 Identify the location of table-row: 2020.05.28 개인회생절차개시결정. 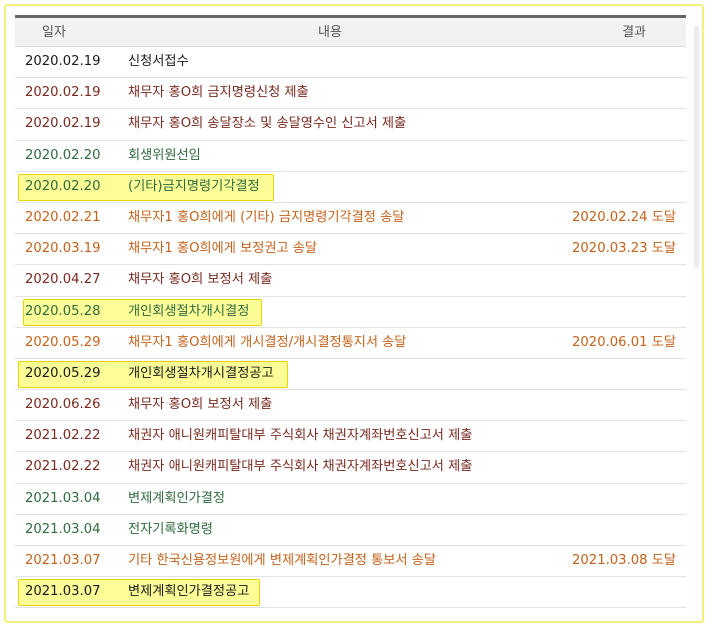
(350, 312).